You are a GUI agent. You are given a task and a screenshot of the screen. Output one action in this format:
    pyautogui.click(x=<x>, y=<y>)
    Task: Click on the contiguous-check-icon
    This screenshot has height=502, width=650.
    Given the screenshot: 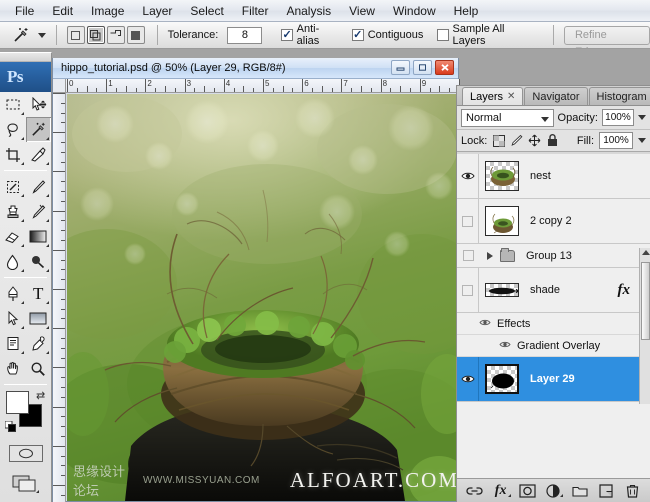 What is the action you would take?
    pyautogui.click(x=357, y=35)
    